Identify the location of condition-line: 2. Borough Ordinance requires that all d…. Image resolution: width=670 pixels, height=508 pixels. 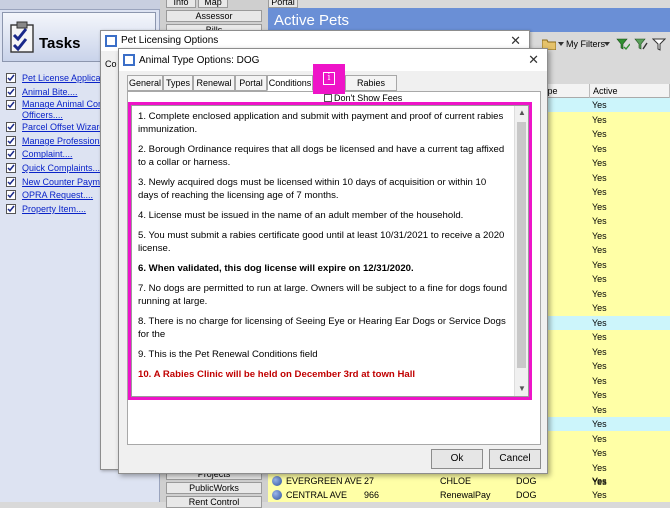
(321, 156).